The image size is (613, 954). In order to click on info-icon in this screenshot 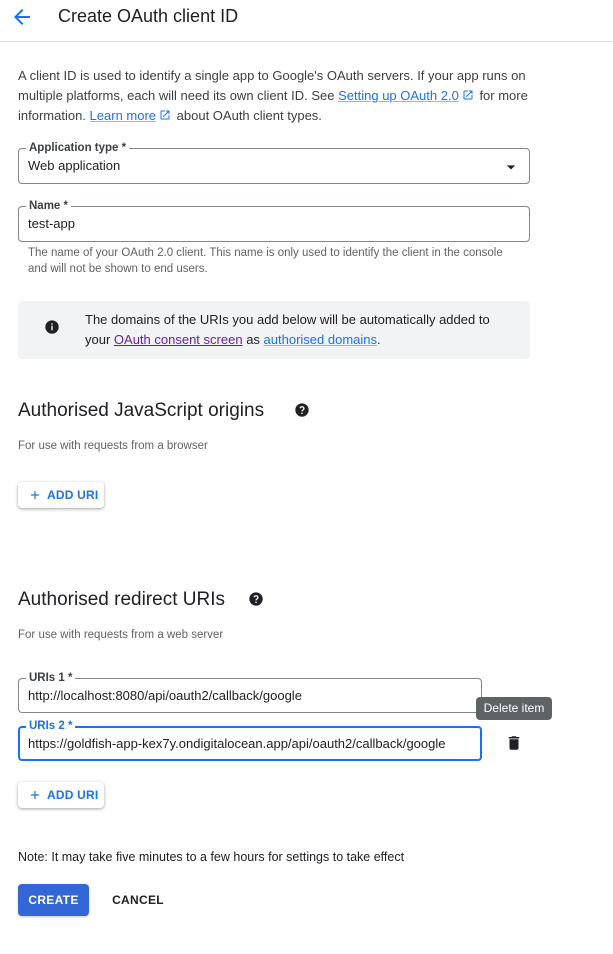, I will do `click(52, 327)`.